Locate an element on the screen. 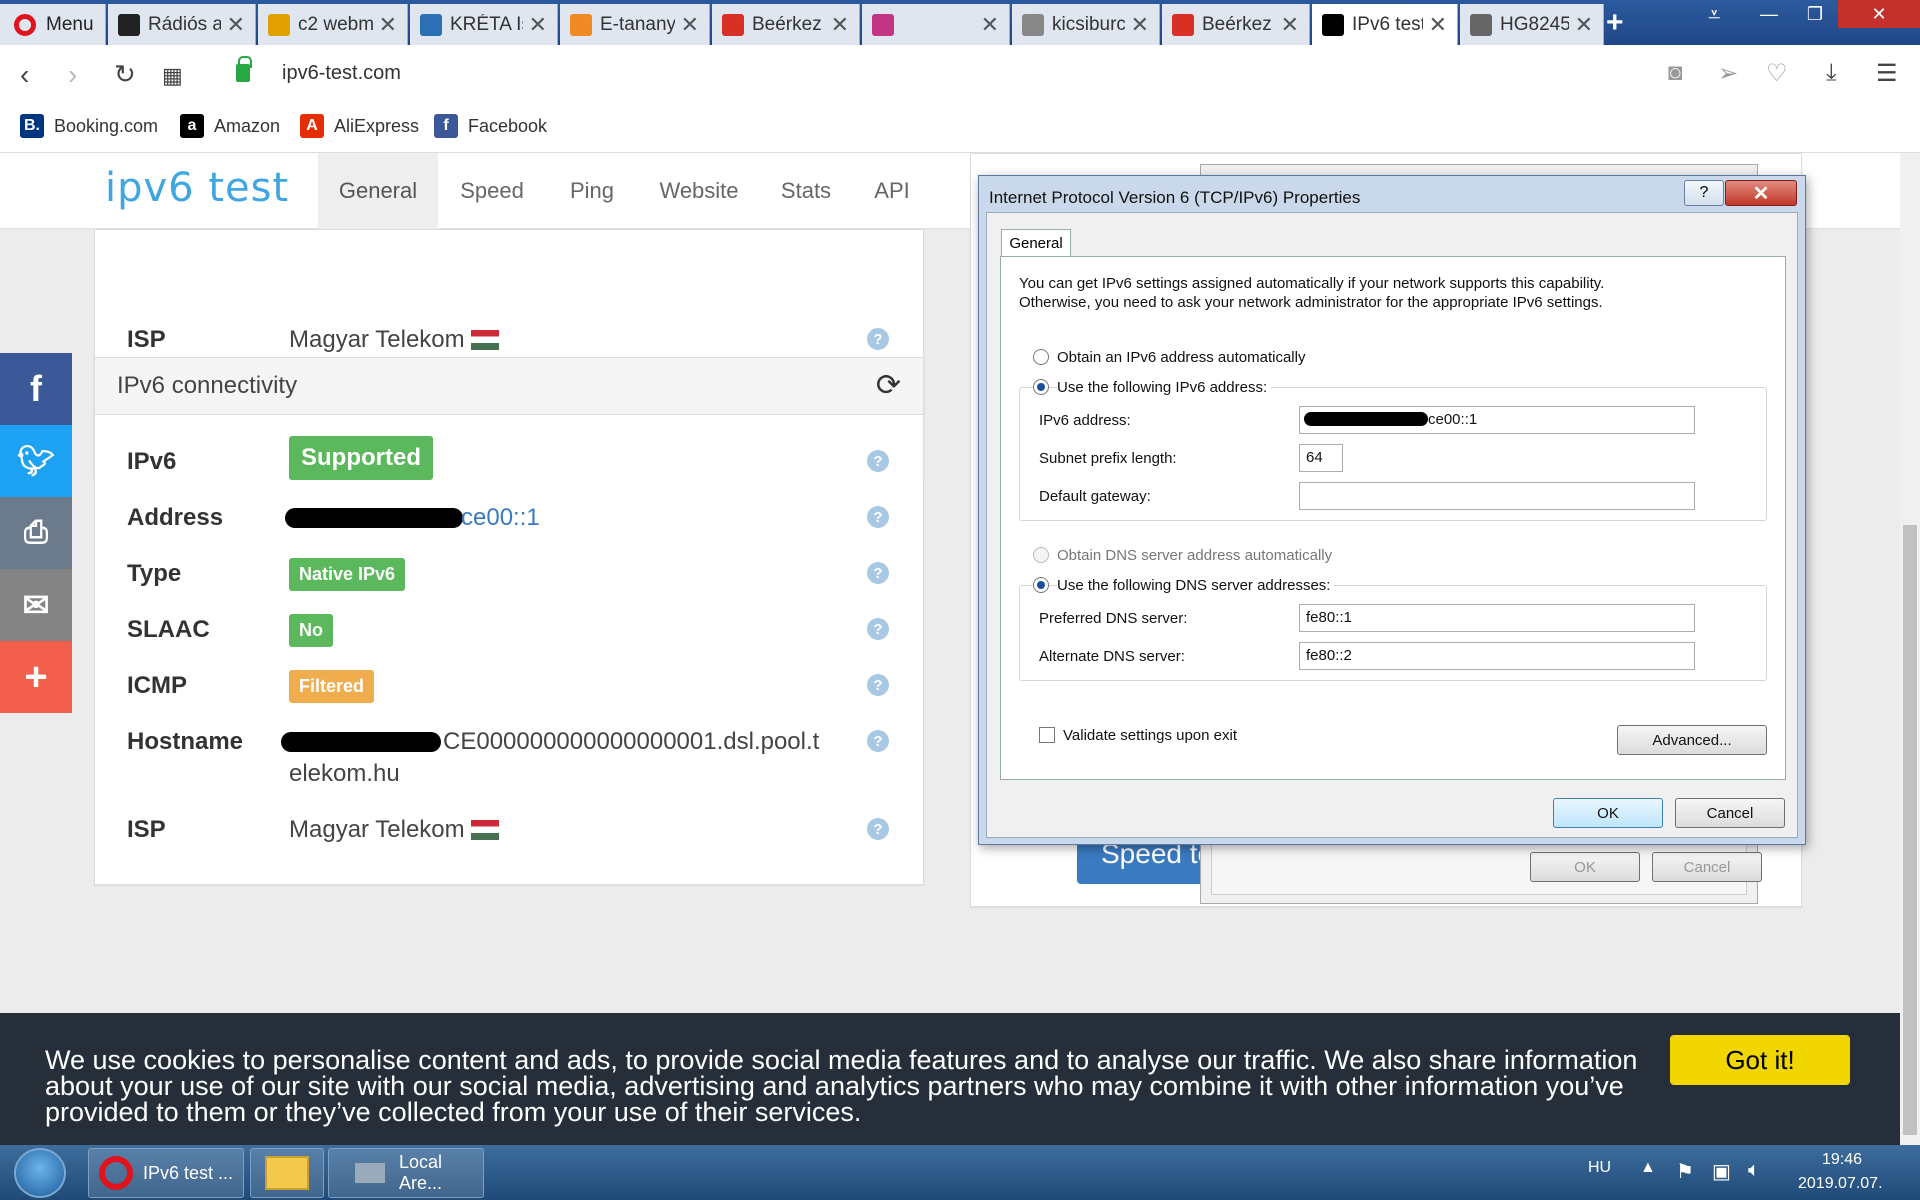 The height and width of the screenshot is (1200, 1920). nav-general: General is located at coordinates (378, 191).